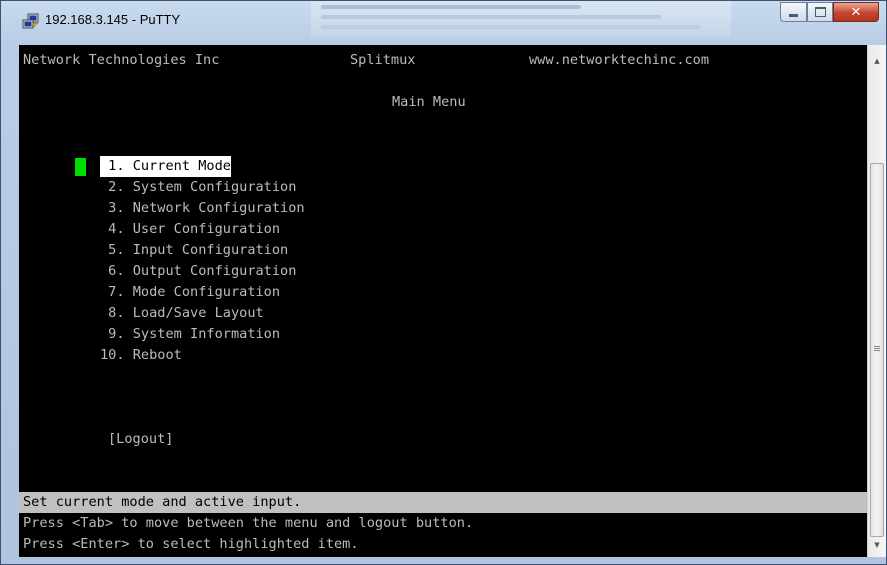 Image resolution: width=887 pixels, height=565 pixels. What do you see at coordinates (182, 313) in the screenshot?
I see `menu-item-load-save-layout: 8. Load/Save Layout` at bounding box center [182, 313].